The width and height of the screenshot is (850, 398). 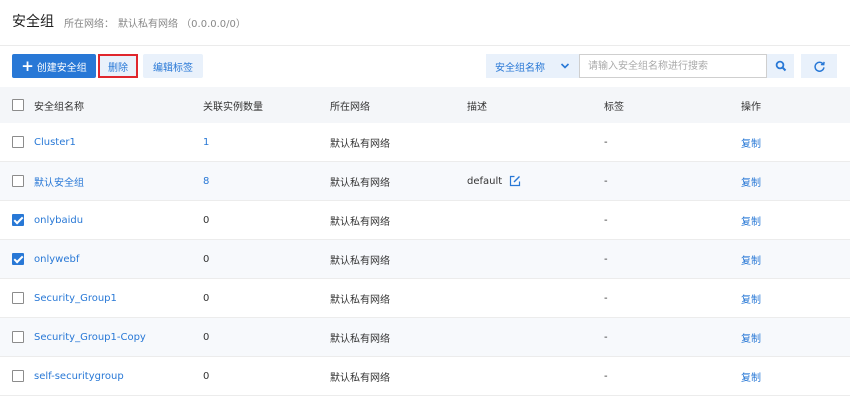 I want to click on chevron-down-icon, so click(x=565, y=66).